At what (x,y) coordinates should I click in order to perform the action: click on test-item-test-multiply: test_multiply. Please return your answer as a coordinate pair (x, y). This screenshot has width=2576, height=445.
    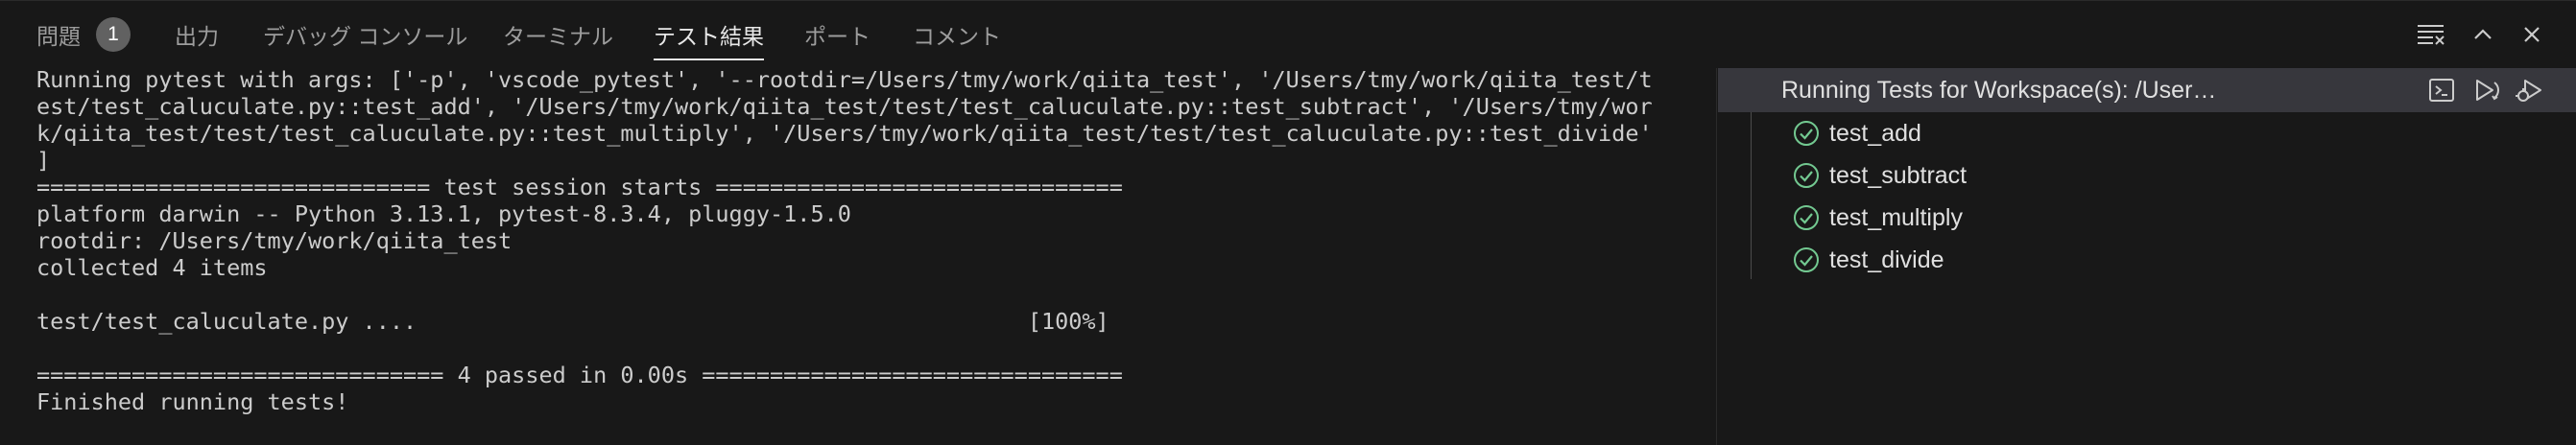
    Looking at the image, I should click on (2147, 218).